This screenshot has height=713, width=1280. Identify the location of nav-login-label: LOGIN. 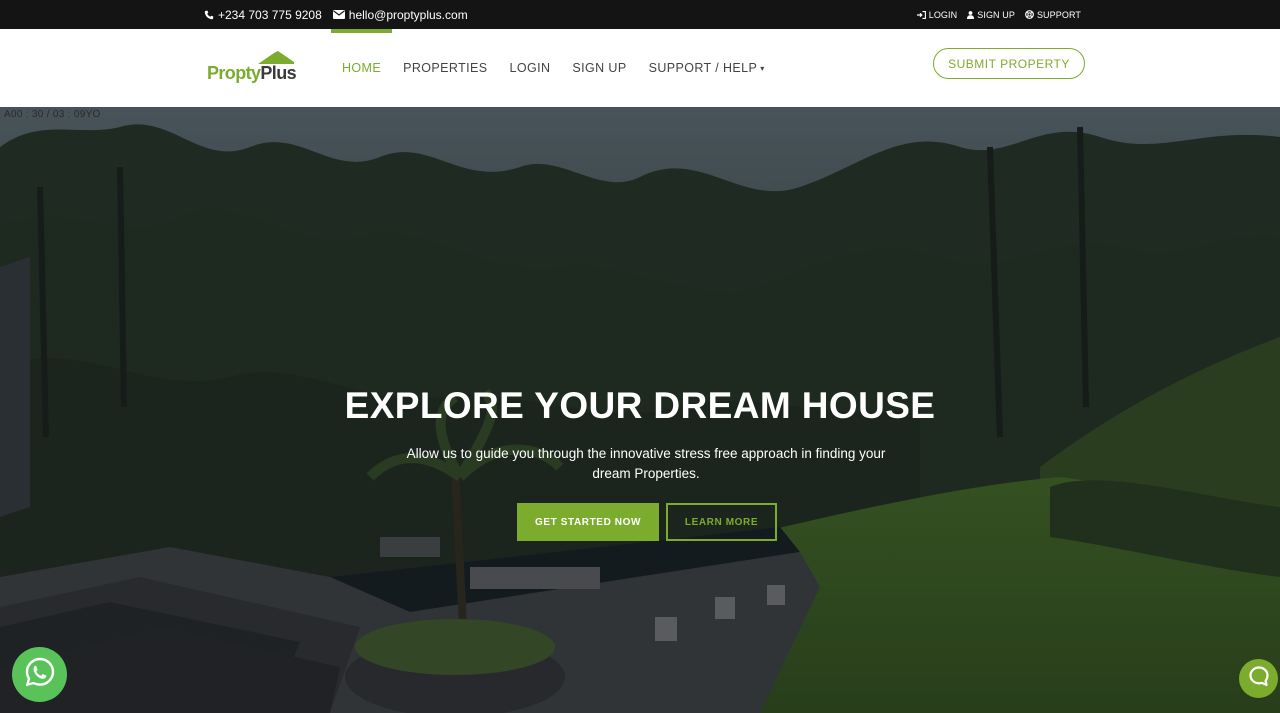
(530, 68).